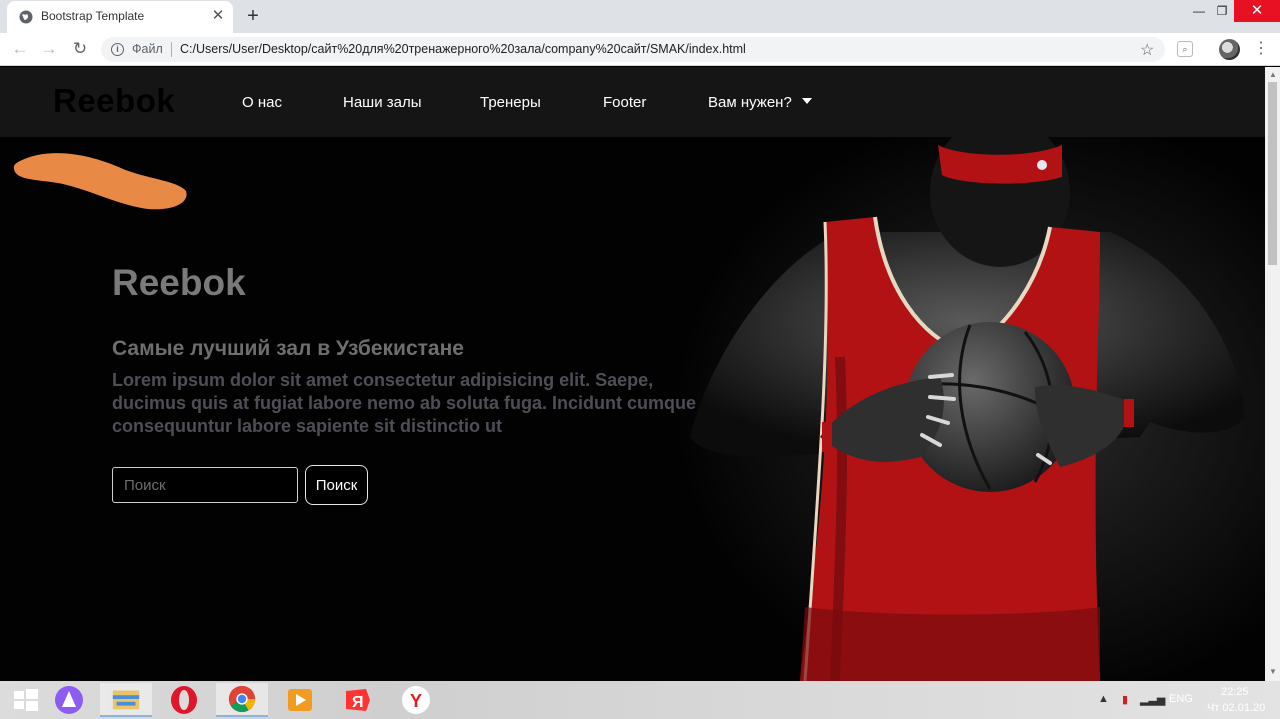 This screenshot has width=1280, height=719. Describe the element at coordinates (1272, 173) in the screenshot. I see `scrollbar-thumb` at that location.